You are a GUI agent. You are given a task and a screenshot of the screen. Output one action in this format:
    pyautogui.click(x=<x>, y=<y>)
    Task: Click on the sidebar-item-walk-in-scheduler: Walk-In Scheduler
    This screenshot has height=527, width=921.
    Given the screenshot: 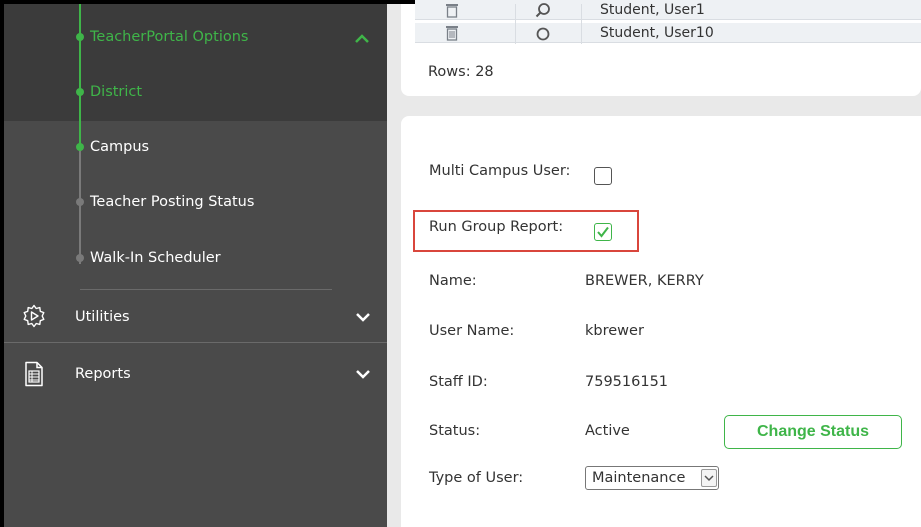 What is the action you would take?
    pyautogui.click(x=148, y=258)
    